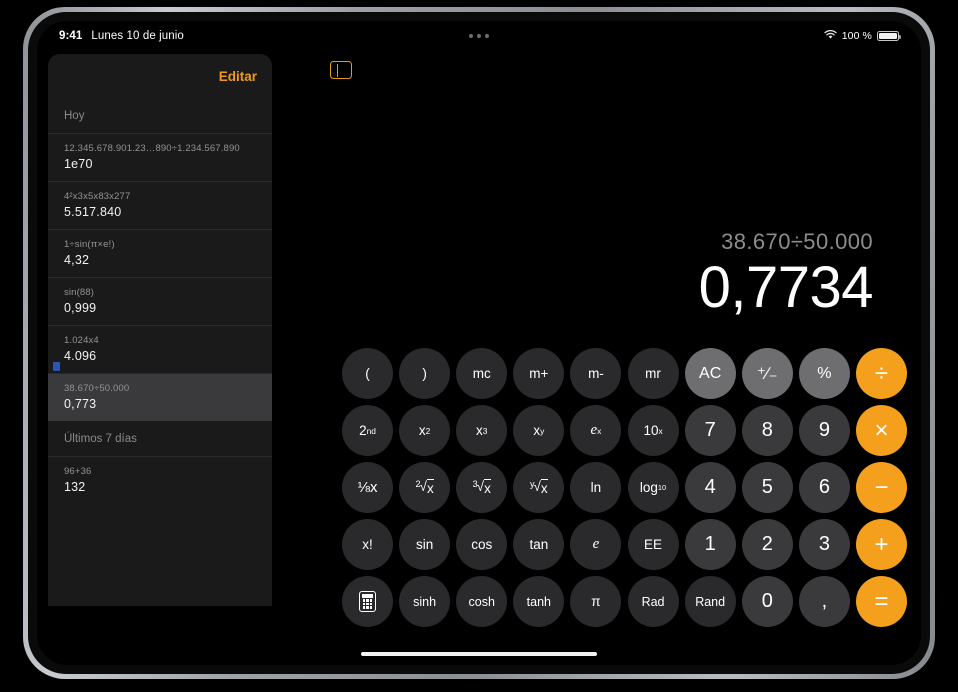 Image resolution: width=958 pixels, height=692 pixels. What do you see at coordinates (824, 544) in the screenshot?
I see `key-3: 3` at bounding box center [824, 544].